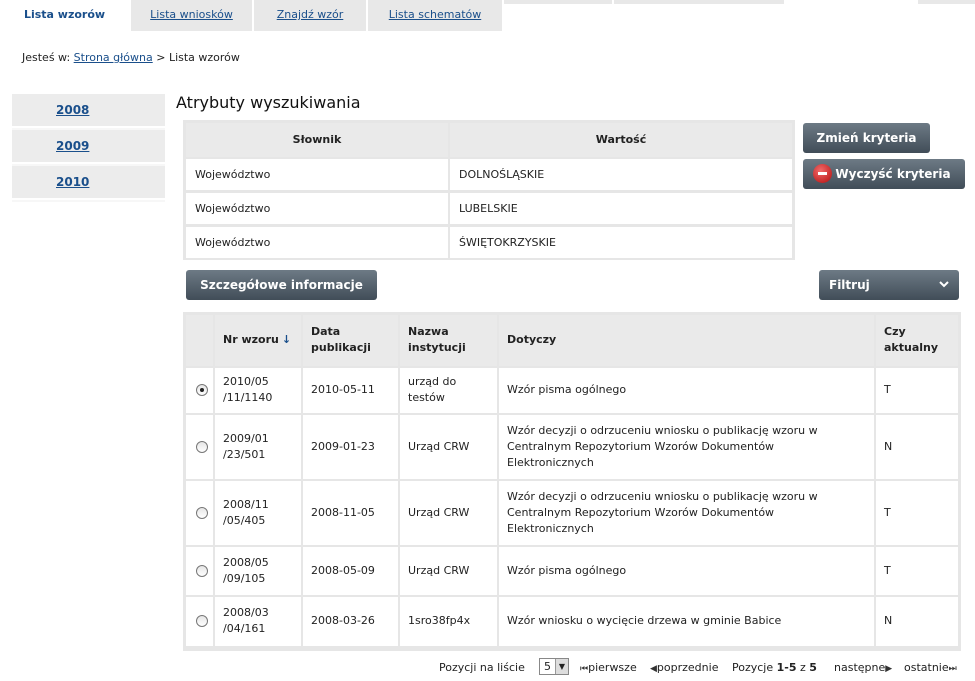  Describe the element at coordinates (621, 242) in the screenshot. I see `criteria-value-cell: ŚWIĘTOKRZYSKIE` at that location.